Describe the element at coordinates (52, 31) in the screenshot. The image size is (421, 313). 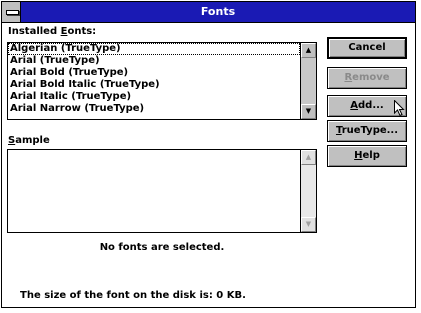
I see `installed-fonts-label: Installed Eonts:` at that location.